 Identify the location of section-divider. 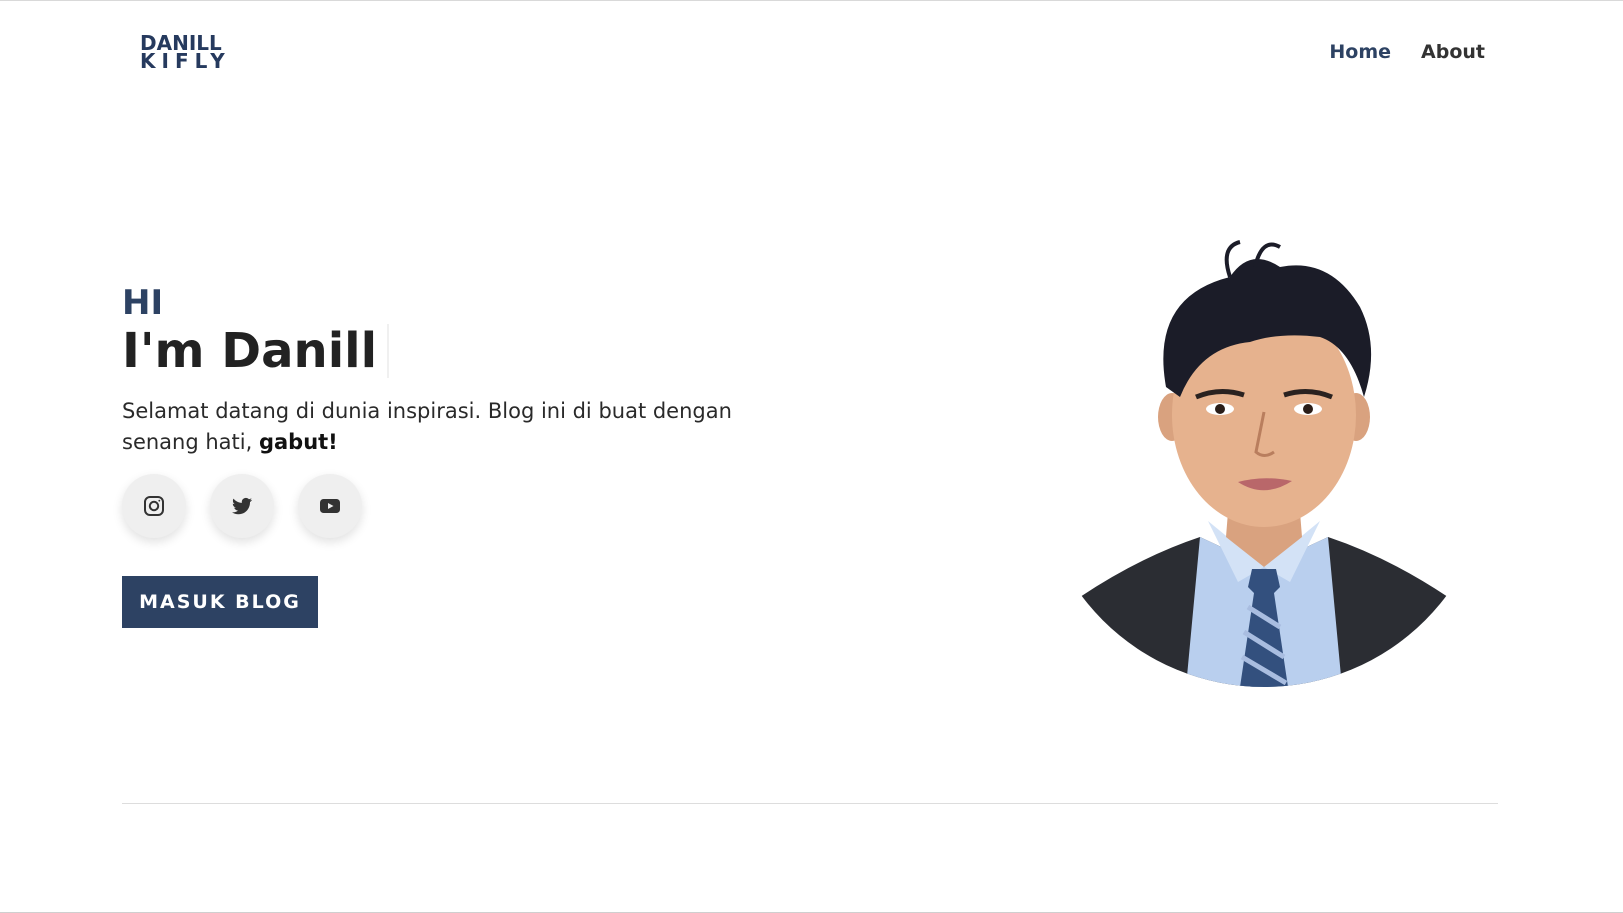
(810, 803).